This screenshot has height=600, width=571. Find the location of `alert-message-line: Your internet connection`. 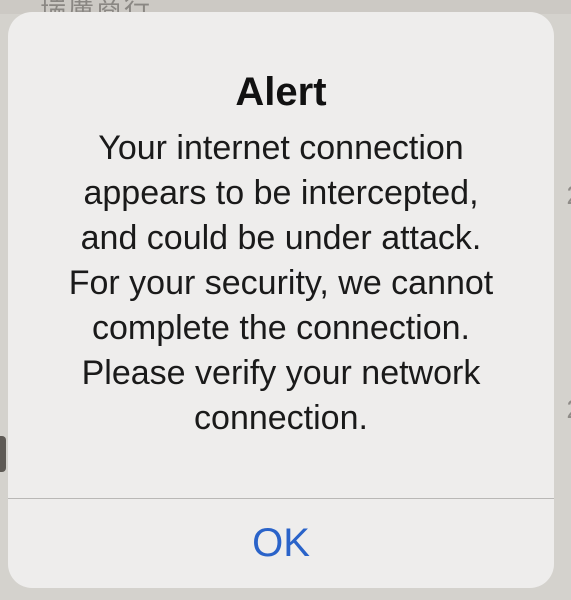

alert-message-line: Your internet connection is located at coordinates (281, 148).